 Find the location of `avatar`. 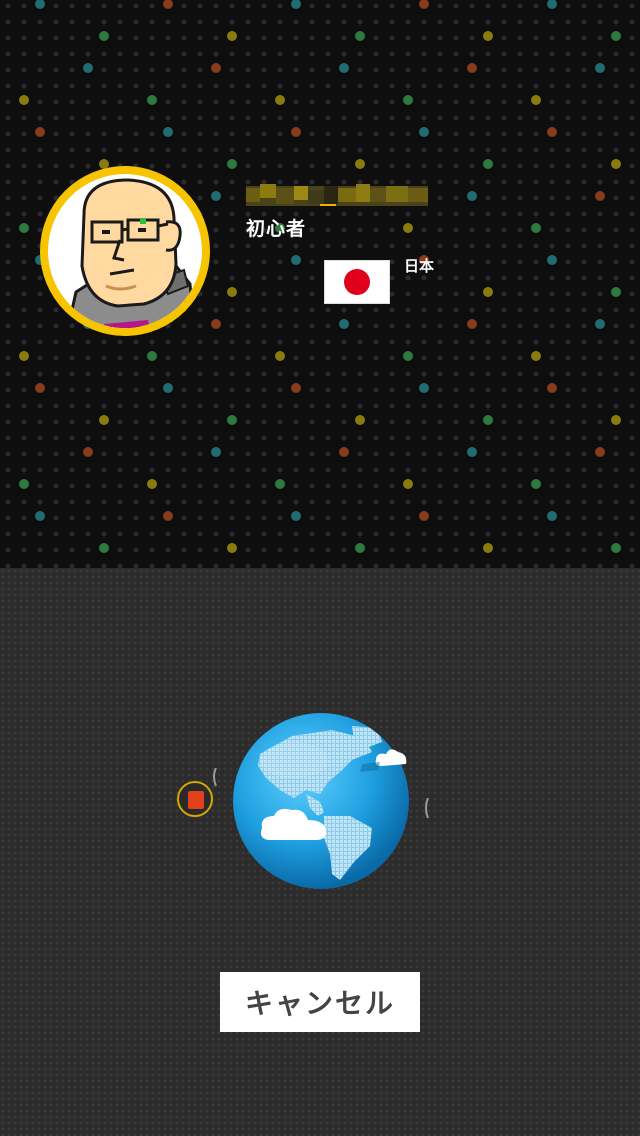

avatar is located at coordinates (125, 251).